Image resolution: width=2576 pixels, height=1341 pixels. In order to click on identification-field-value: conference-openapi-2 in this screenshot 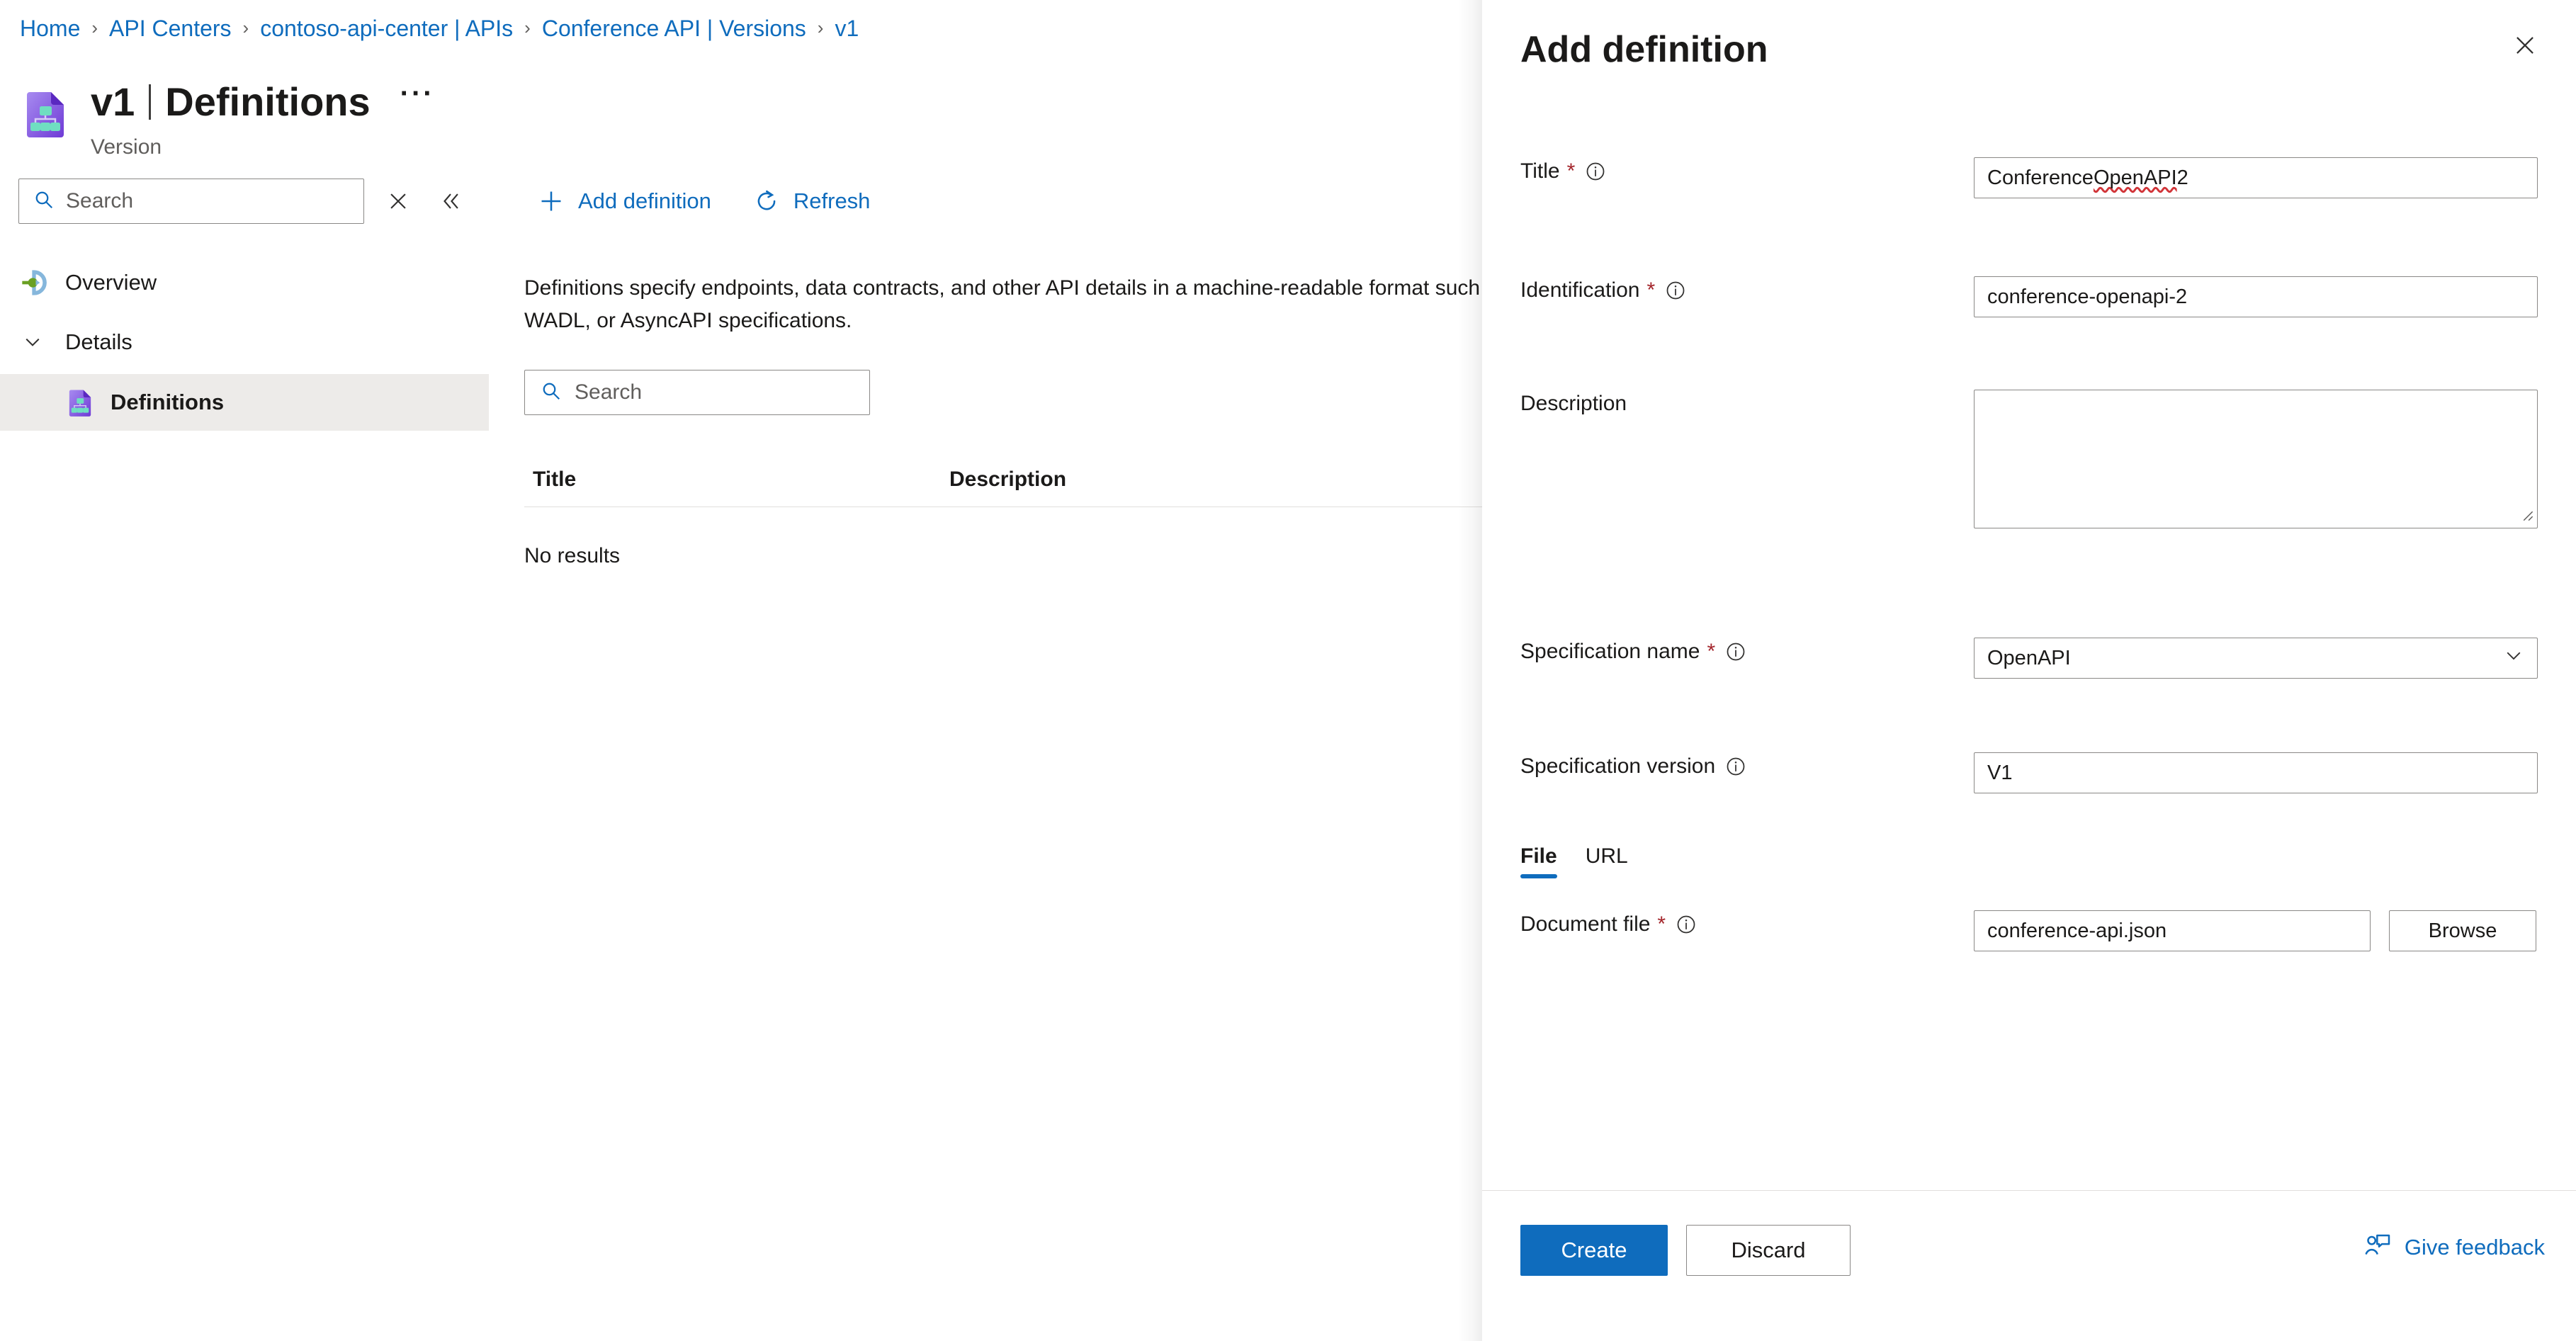, I will do `click(2087, 296)`.